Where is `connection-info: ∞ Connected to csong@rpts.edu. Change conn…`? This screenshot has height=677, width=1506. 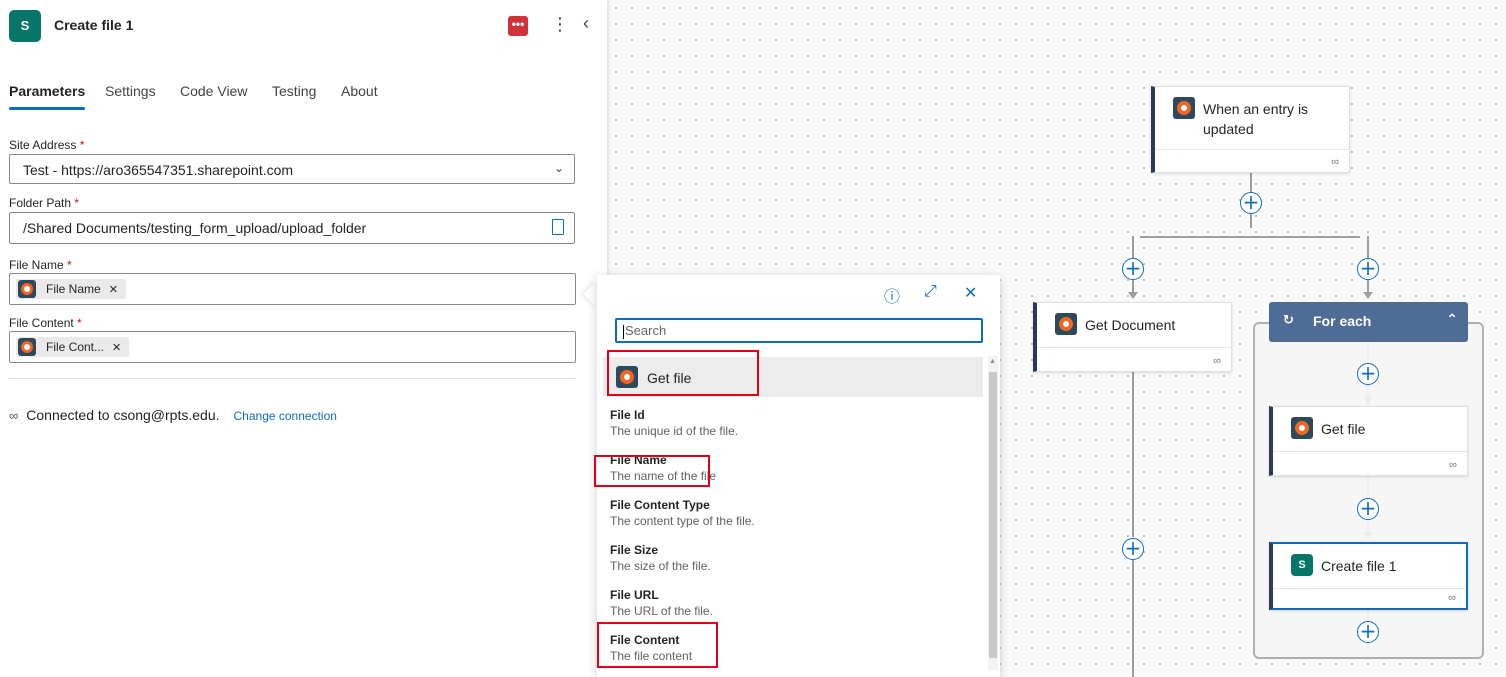
connection-info: ∞ Connected to csong@rpts.edu. Change conn… is located at coordinates (173, 415).